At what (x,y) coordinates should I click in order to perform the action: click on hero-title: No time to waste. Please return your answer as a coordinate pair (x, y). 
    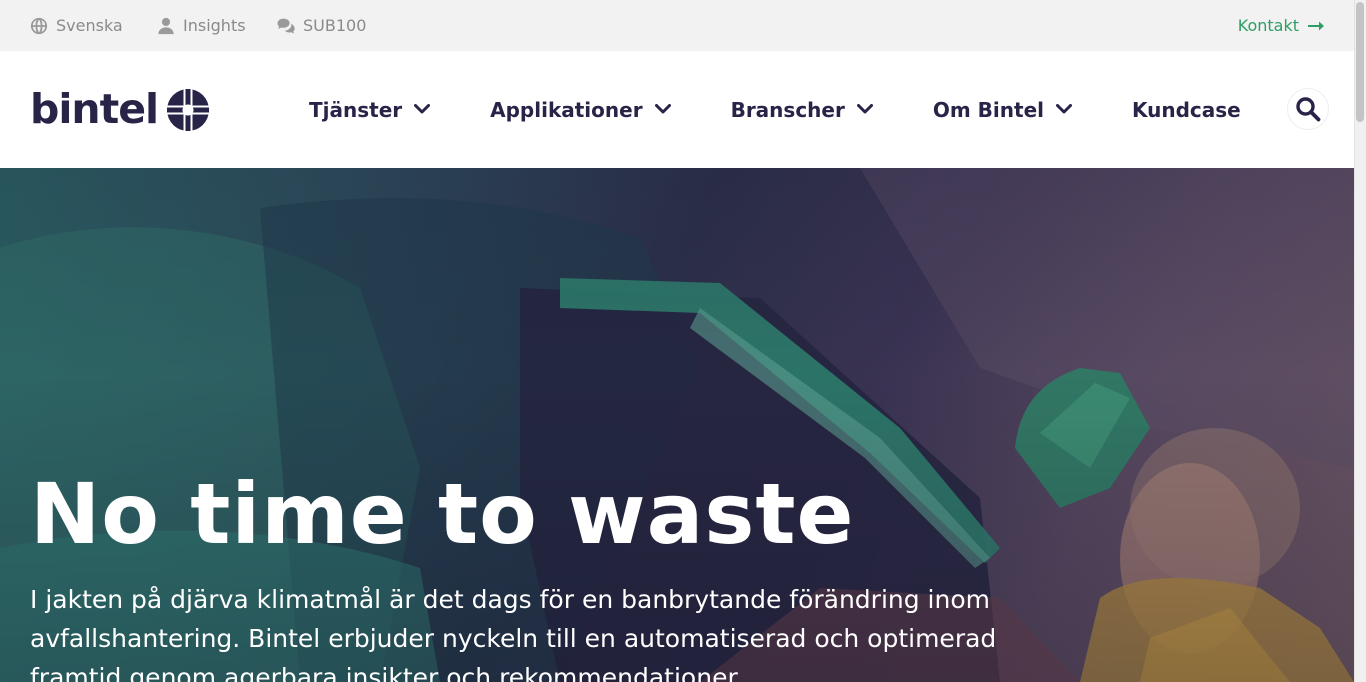
    Looking at the image, I should click on (442, 514).